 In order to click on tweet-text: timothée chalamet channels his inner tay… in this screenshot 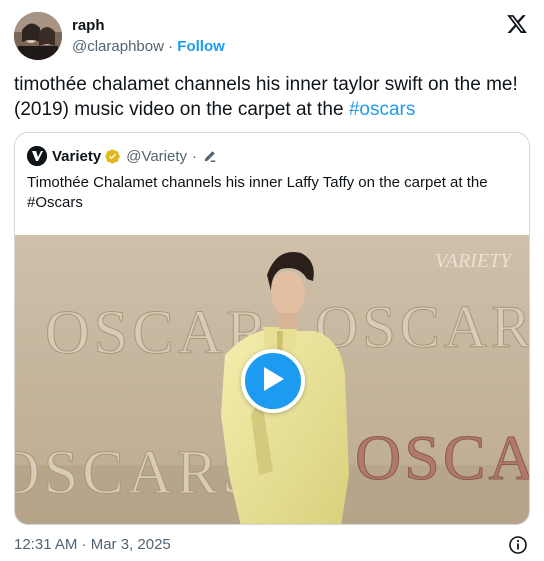, I will do `click(271, 97)`.